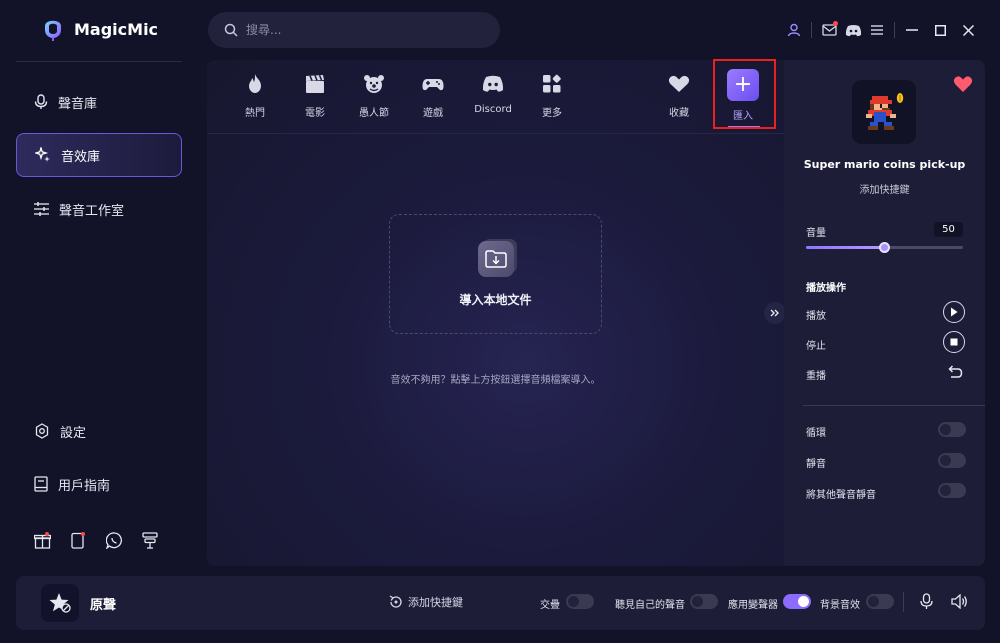  I want to click on search-icon, so click(231, 30).